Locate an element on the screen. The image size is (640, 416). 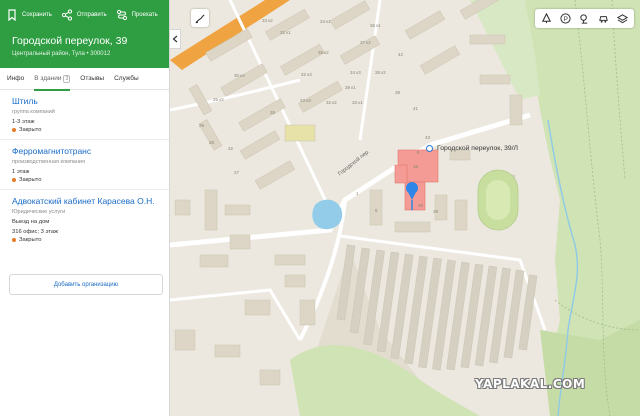
save-button: Сохранить is located at coordinates (29, 15).